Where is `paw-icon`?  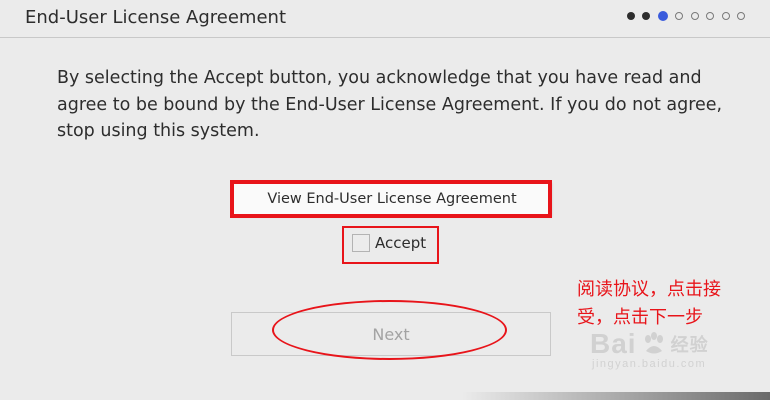 paw-icon is located at coordinates (653, 343).